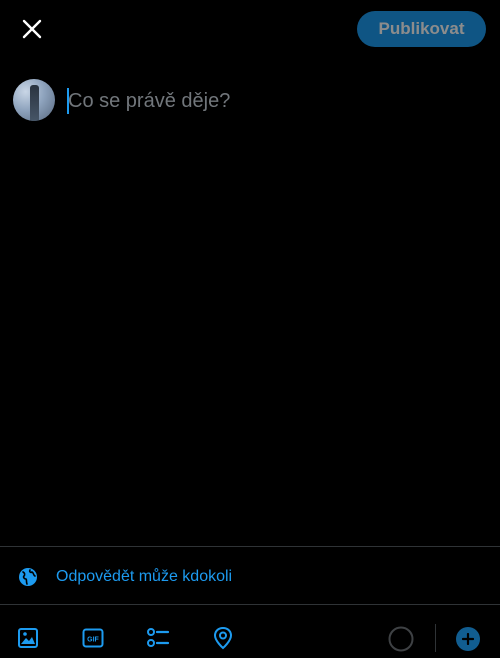 Image resolution: width=500 pixels, height=658 pixels. What do you see at coordinates (250, 635) in the screenshot?
I see `compose-toolbar: GIF` at bounding box center [250, 635].